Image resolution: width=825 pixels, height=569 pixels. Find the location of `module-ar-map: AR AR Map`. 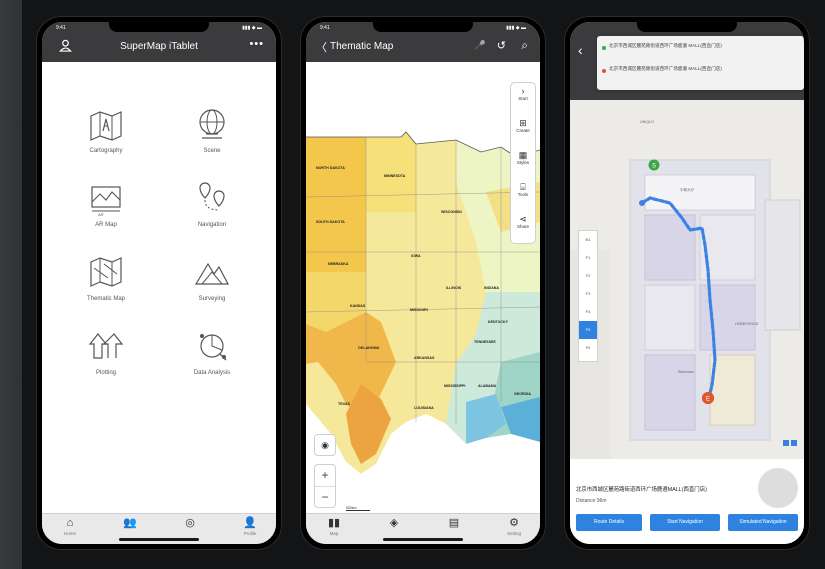

module-ar-map: AR AR Map is located at coordinates (106, 203).